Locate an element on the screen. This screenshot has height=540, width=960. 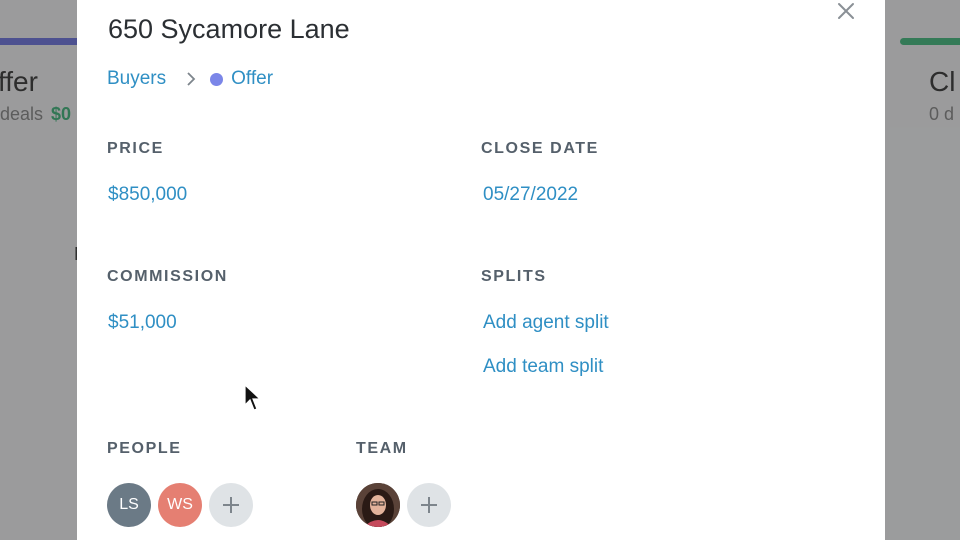
close-button is located at coordinates (846, 12).